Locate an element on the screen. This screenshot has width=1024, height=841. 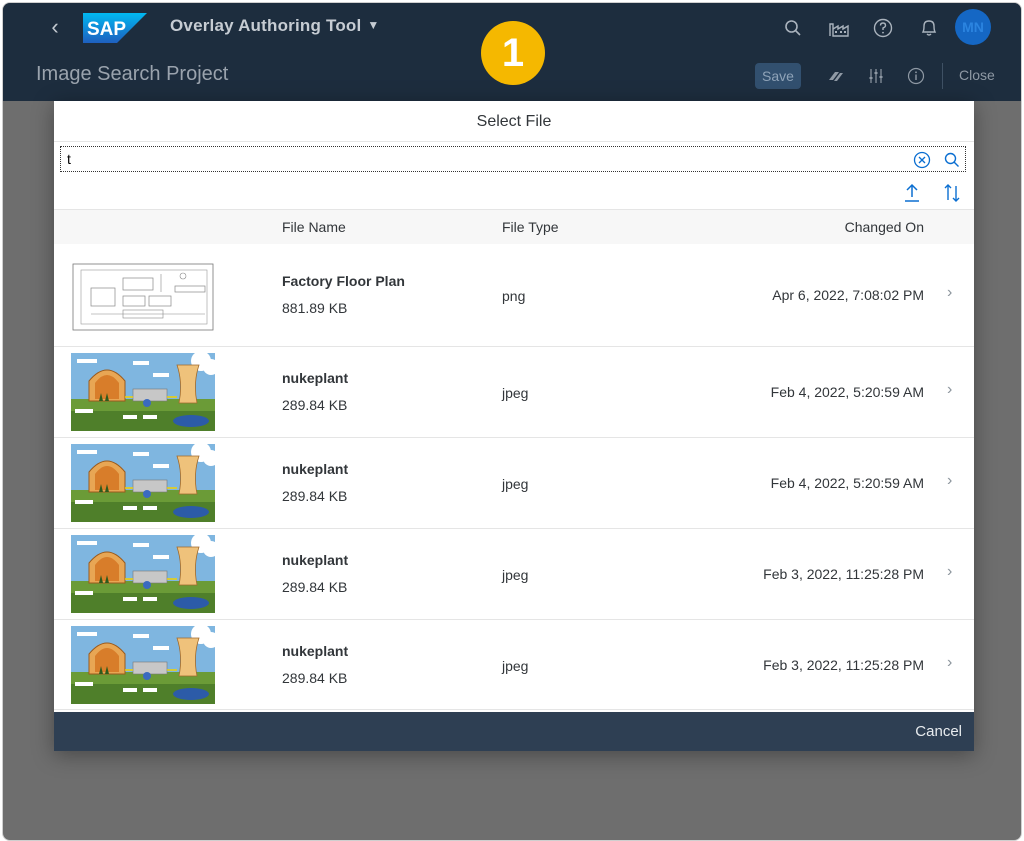
sap-logo-text: SAP is located at coordinates (106, 29).